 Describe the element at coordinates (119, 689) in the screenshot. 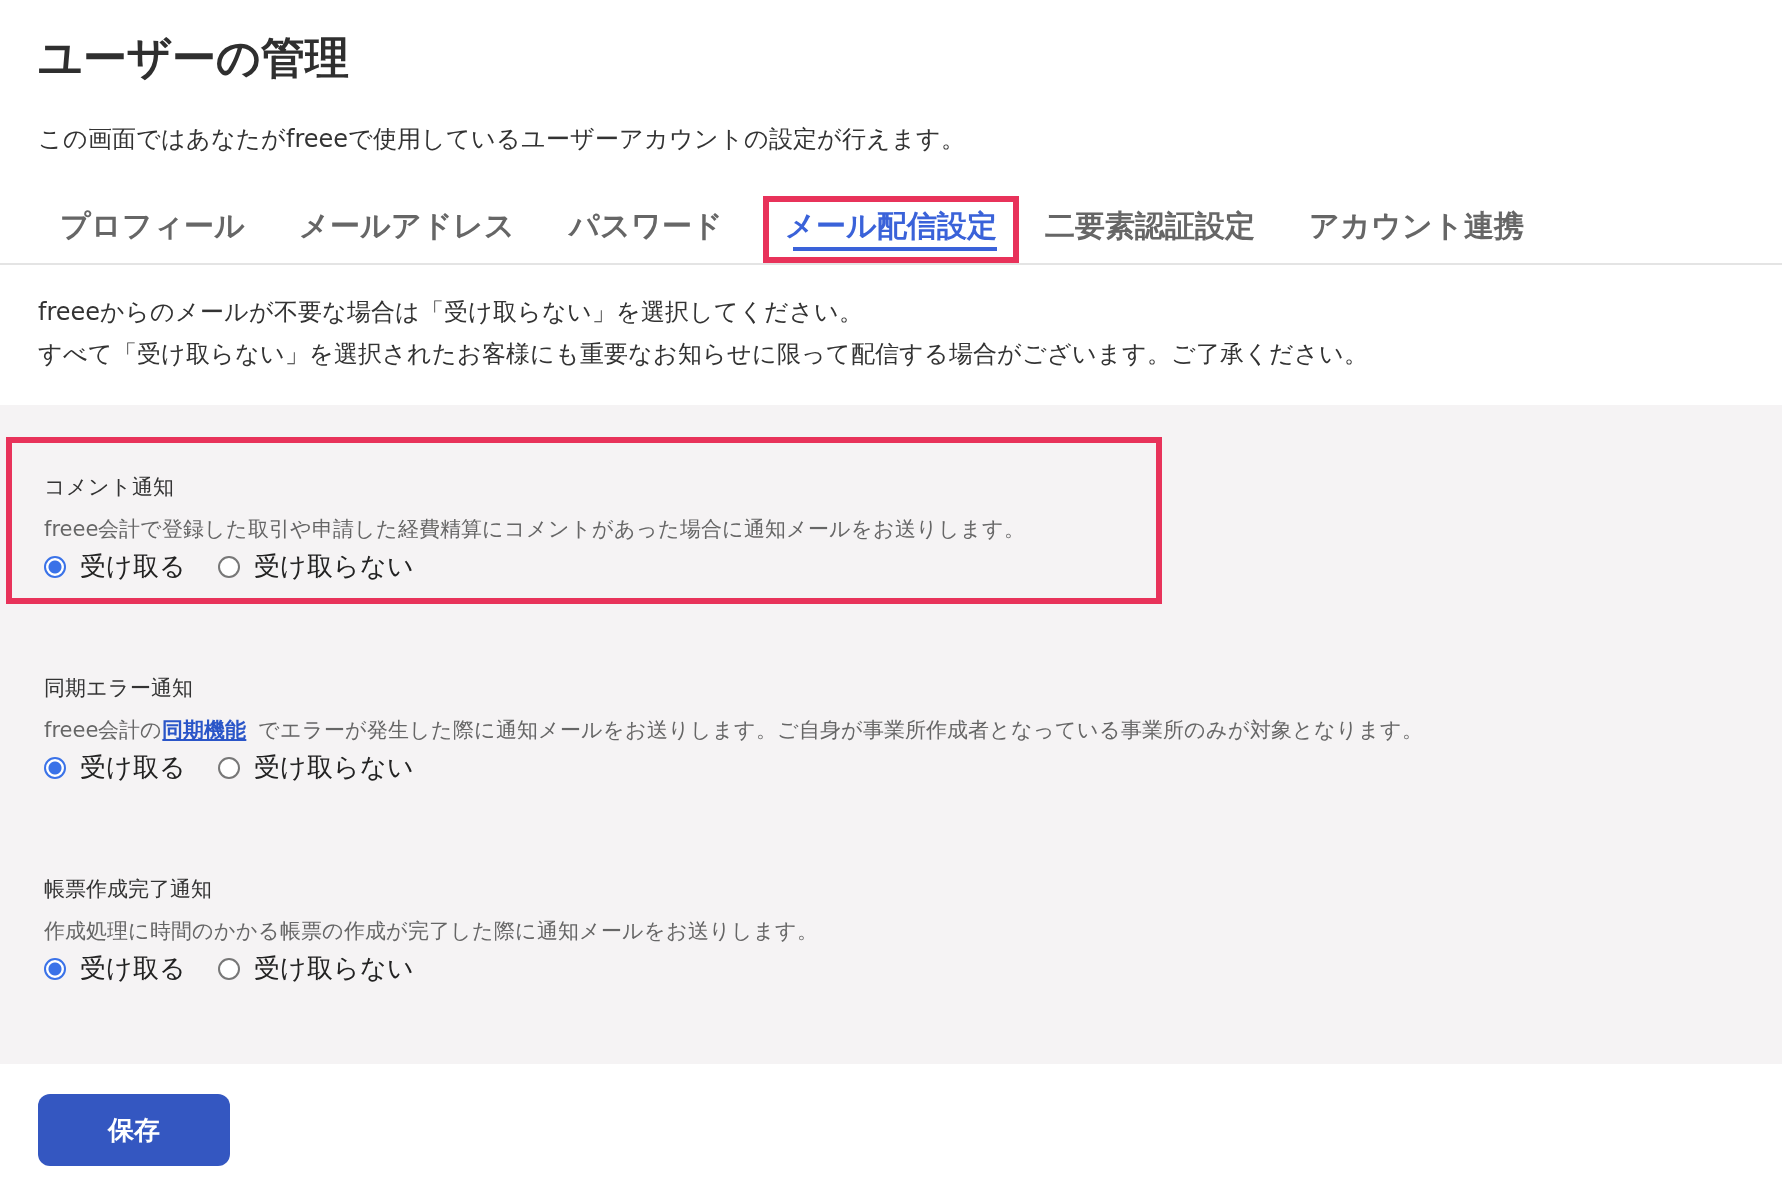

I see `setting-heading: 同期エラー通知` at that location.